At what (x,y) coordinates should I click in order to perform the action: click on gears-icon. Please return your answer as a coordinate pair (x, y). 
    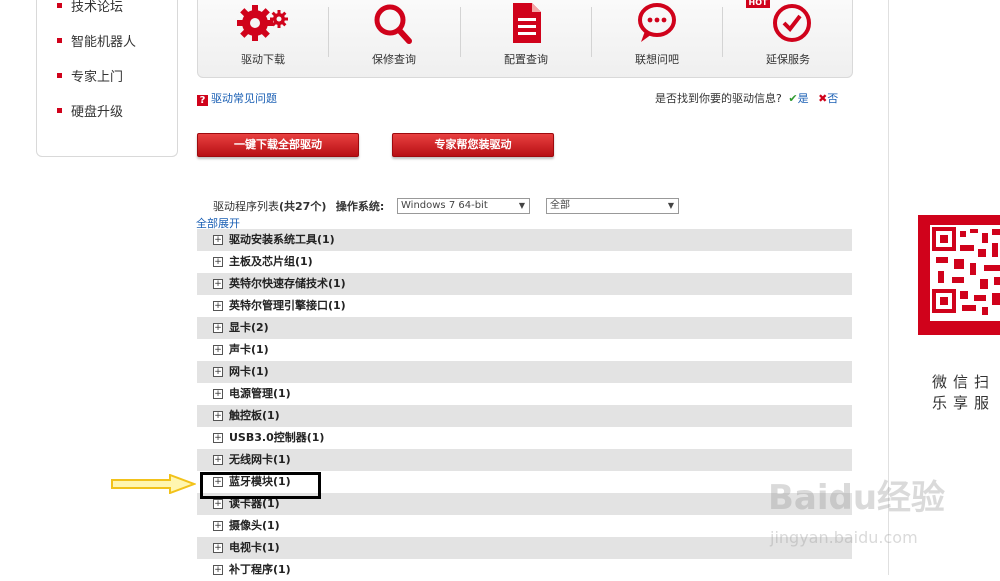
    Looking at the image, I should click on (262, 23).